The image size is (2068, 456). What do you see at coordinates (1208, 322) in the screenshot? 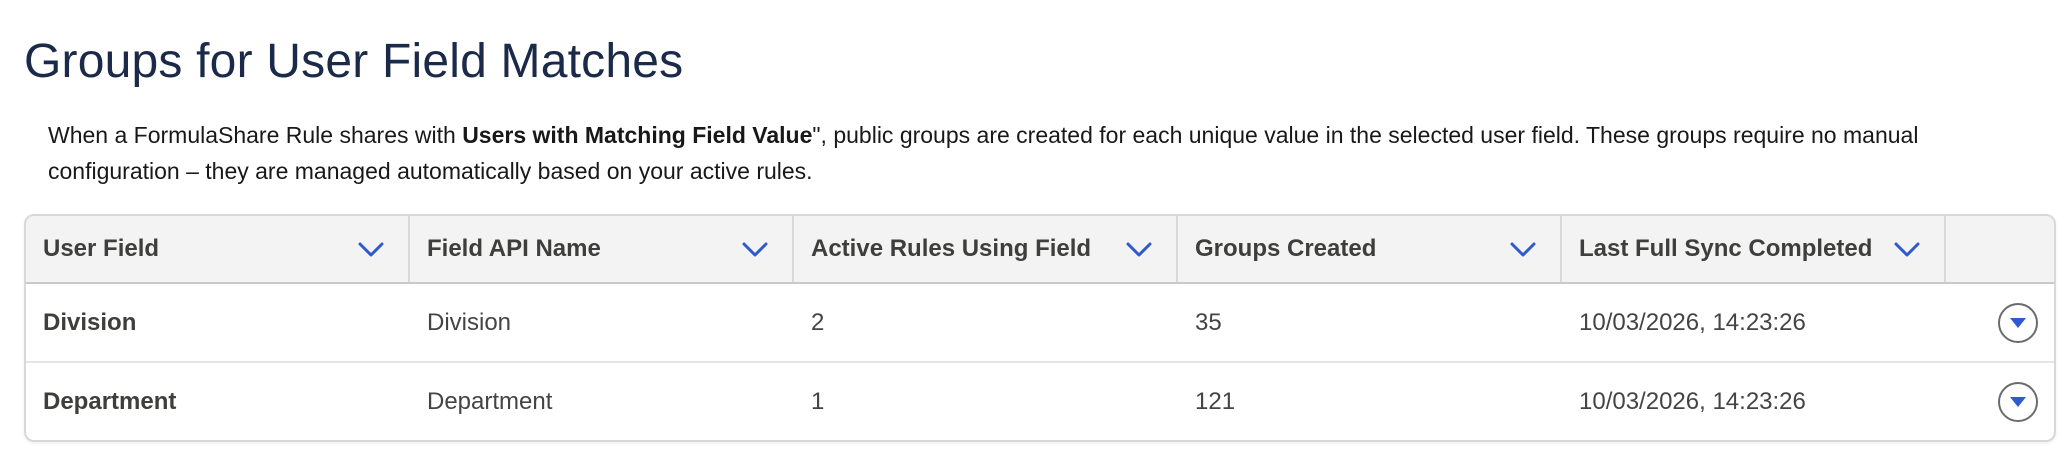
I see `cell-groups-created: 35` at bounding box center [1208, 322].